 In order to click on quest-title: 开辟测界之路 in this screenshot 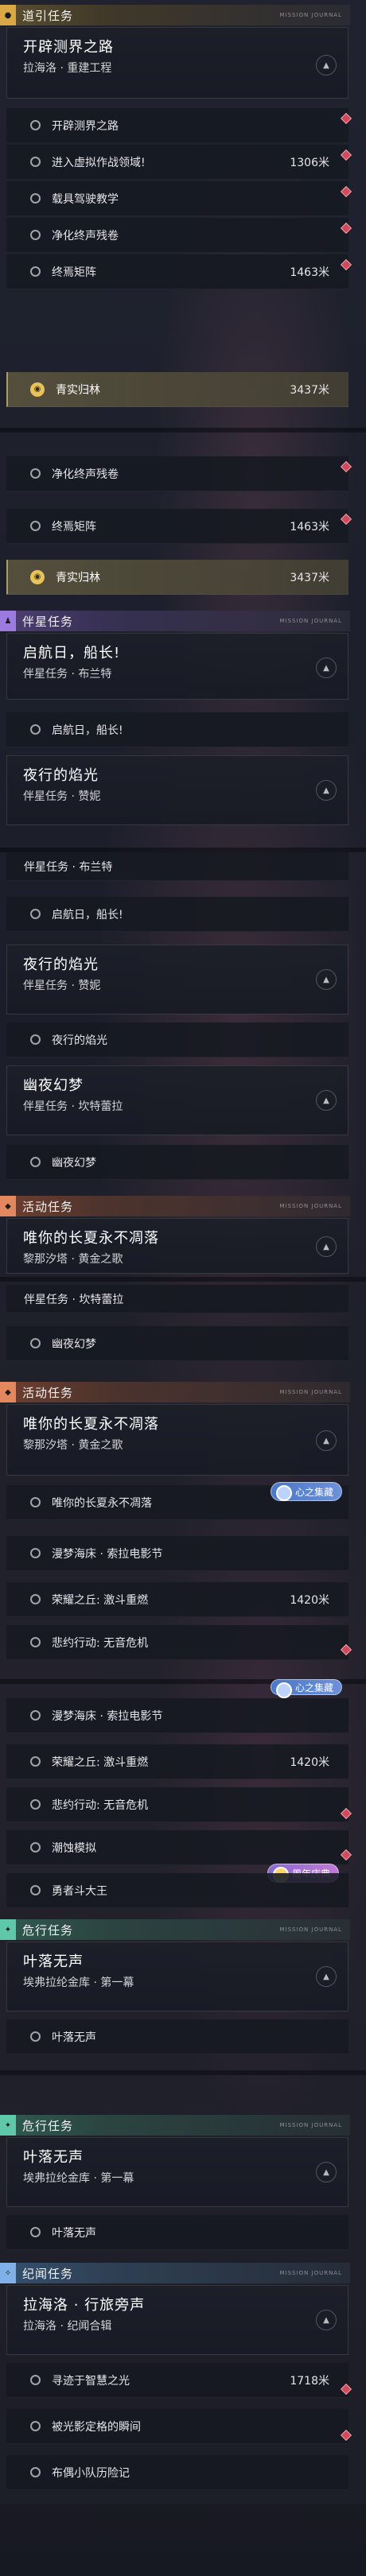, I will do `click(68, 48)`.